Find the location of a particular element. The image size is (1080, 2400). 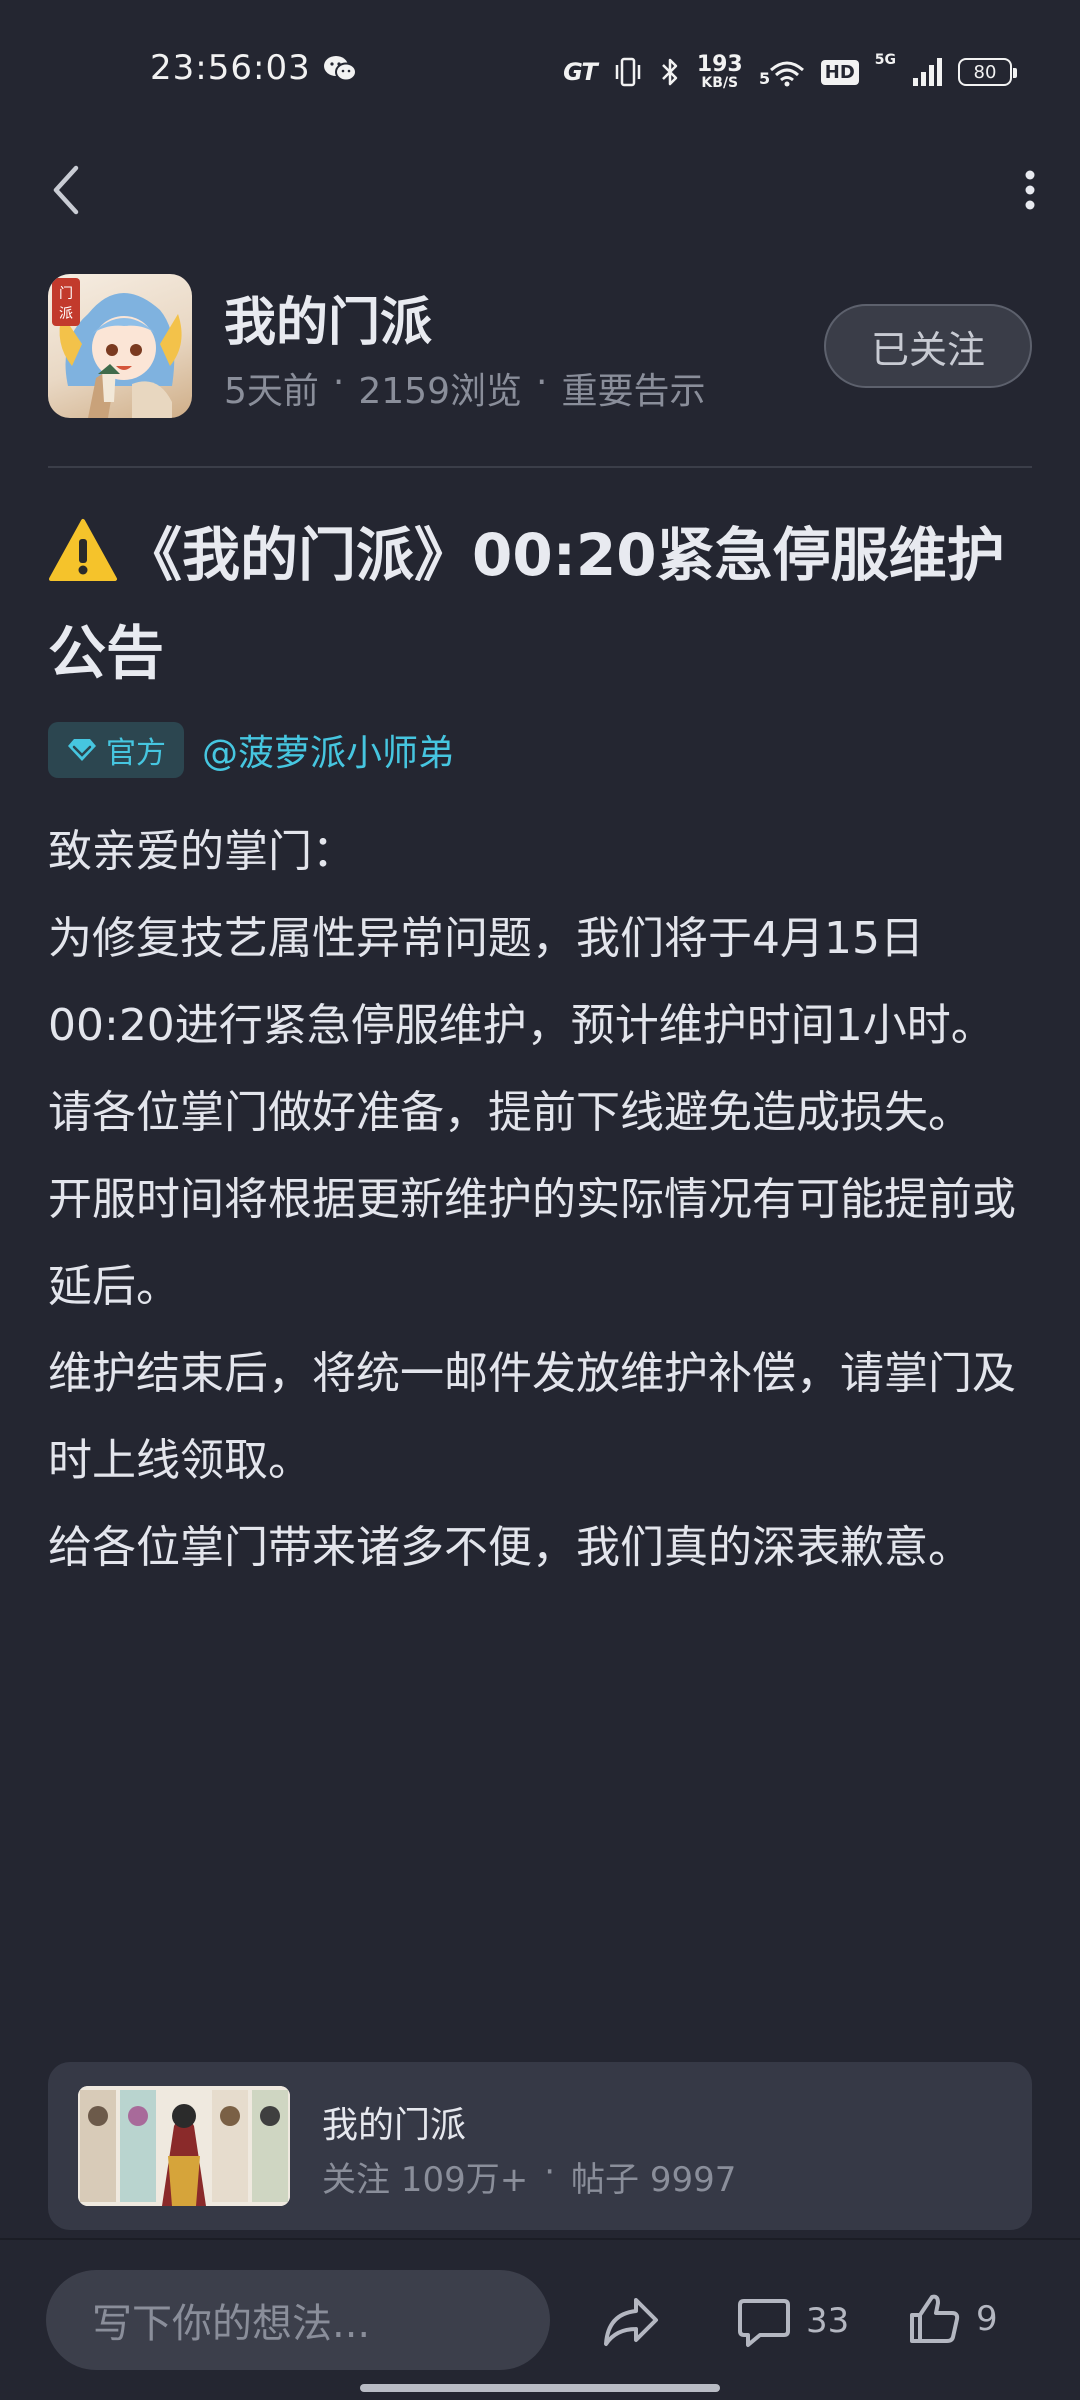

more-vertical-icon is located at coordinates (1030, 190).